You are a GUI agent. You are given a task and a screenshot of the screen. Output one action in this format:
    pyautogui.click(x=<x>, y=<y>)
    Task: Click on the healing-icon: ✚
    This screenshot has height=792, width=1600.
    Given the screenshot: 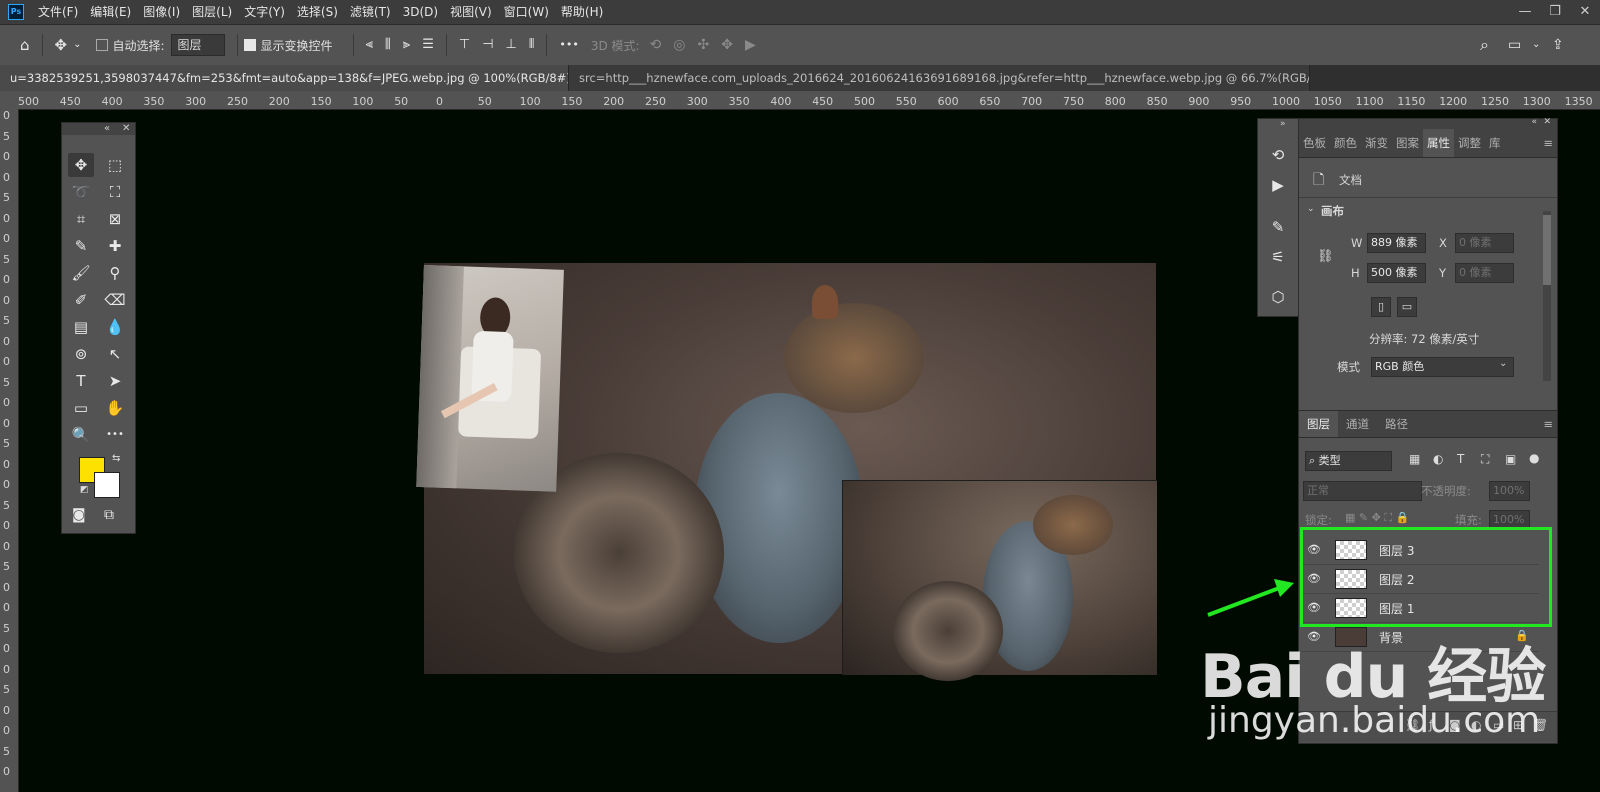 What is the action you would take?
    pyautogui.click(x=115, y=246)
    